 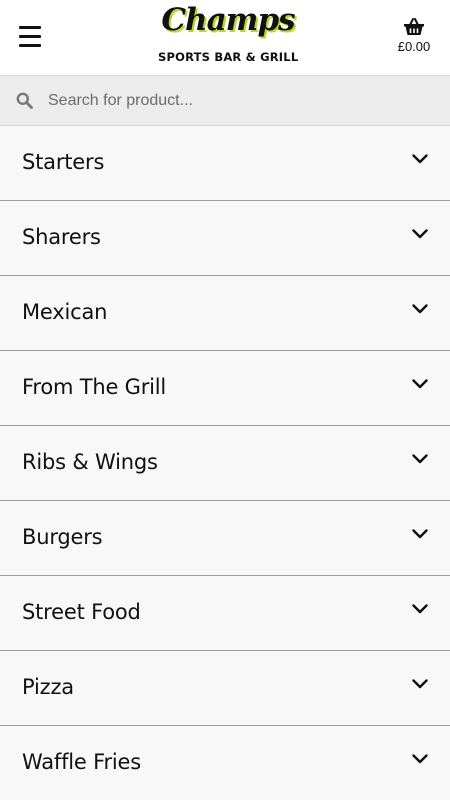 What do you see at coordinates (225, 613) in the screenshot?
I see `category-item-street-food: Street Food` at bounding box center [225, 613].